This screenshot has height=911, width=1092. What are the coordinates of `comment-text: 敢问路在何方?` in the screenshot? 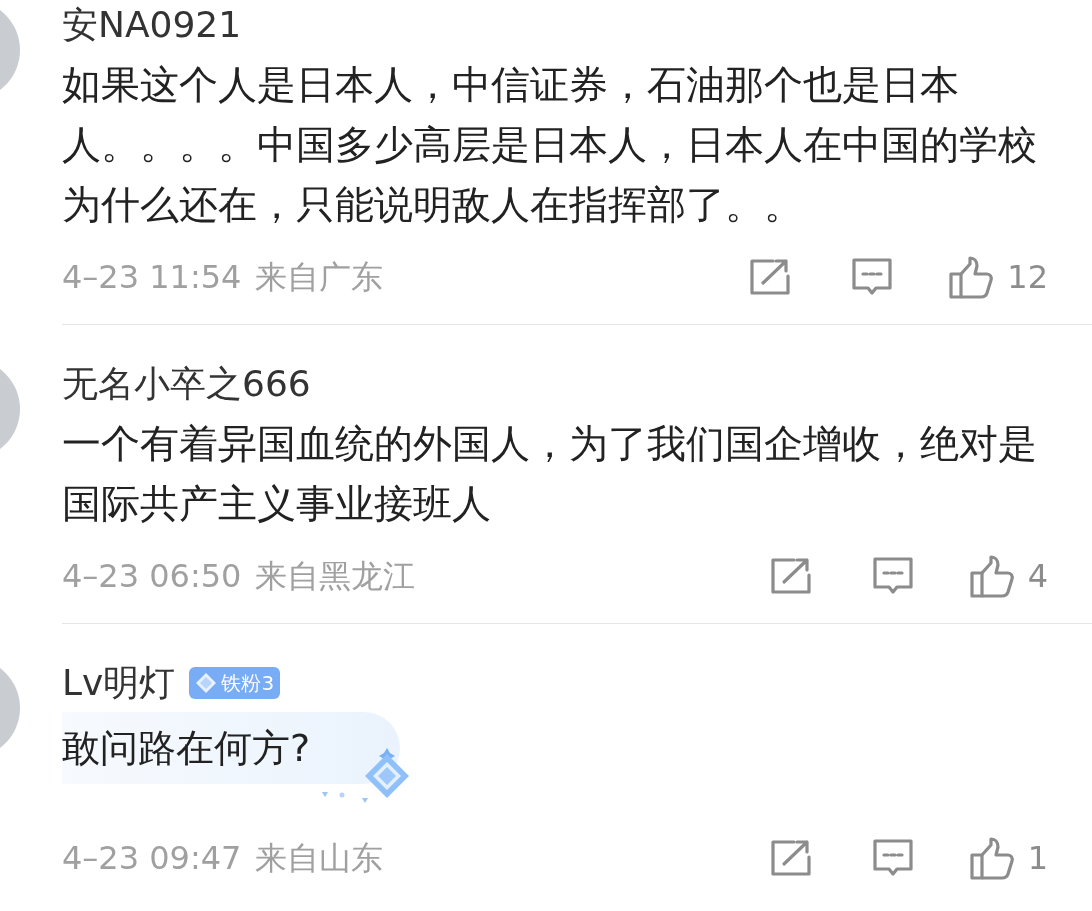 It's located at (186, 748).